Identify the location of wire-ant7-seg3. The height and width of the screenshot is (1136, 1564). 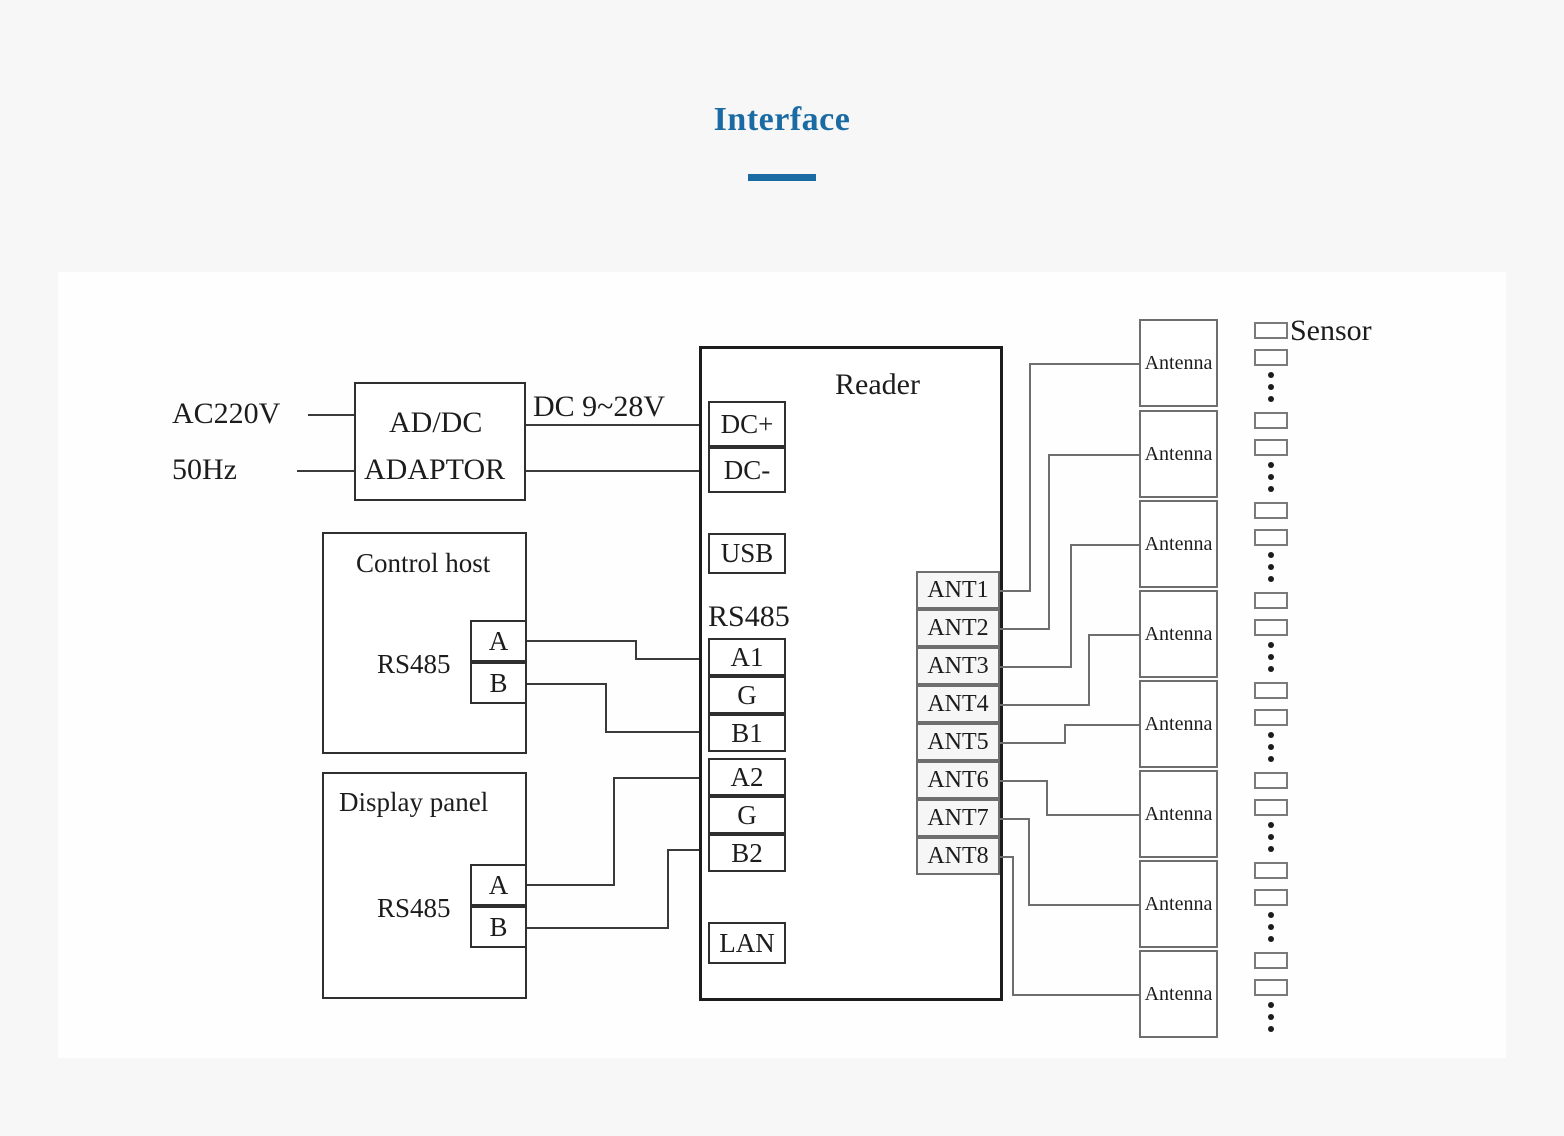
(1083, 905).